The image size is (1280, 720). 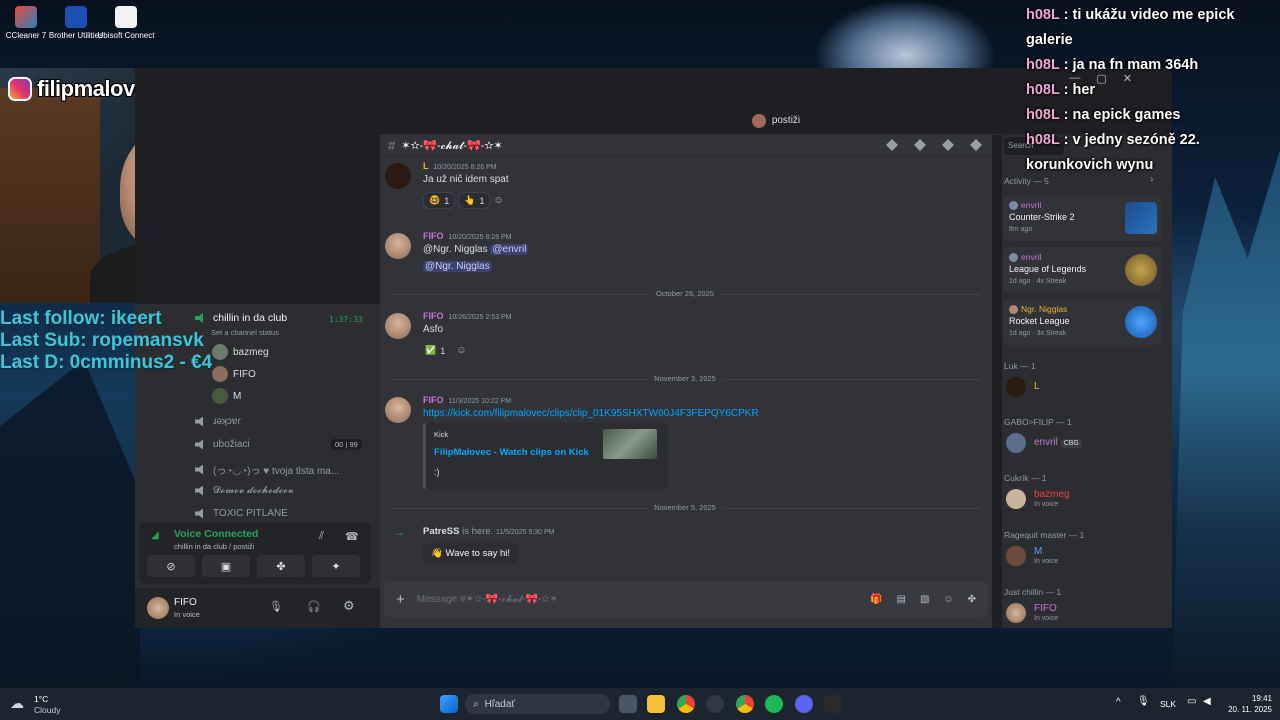 I want to click on activity-game: Rocket League, so click(x=1039, y=321).